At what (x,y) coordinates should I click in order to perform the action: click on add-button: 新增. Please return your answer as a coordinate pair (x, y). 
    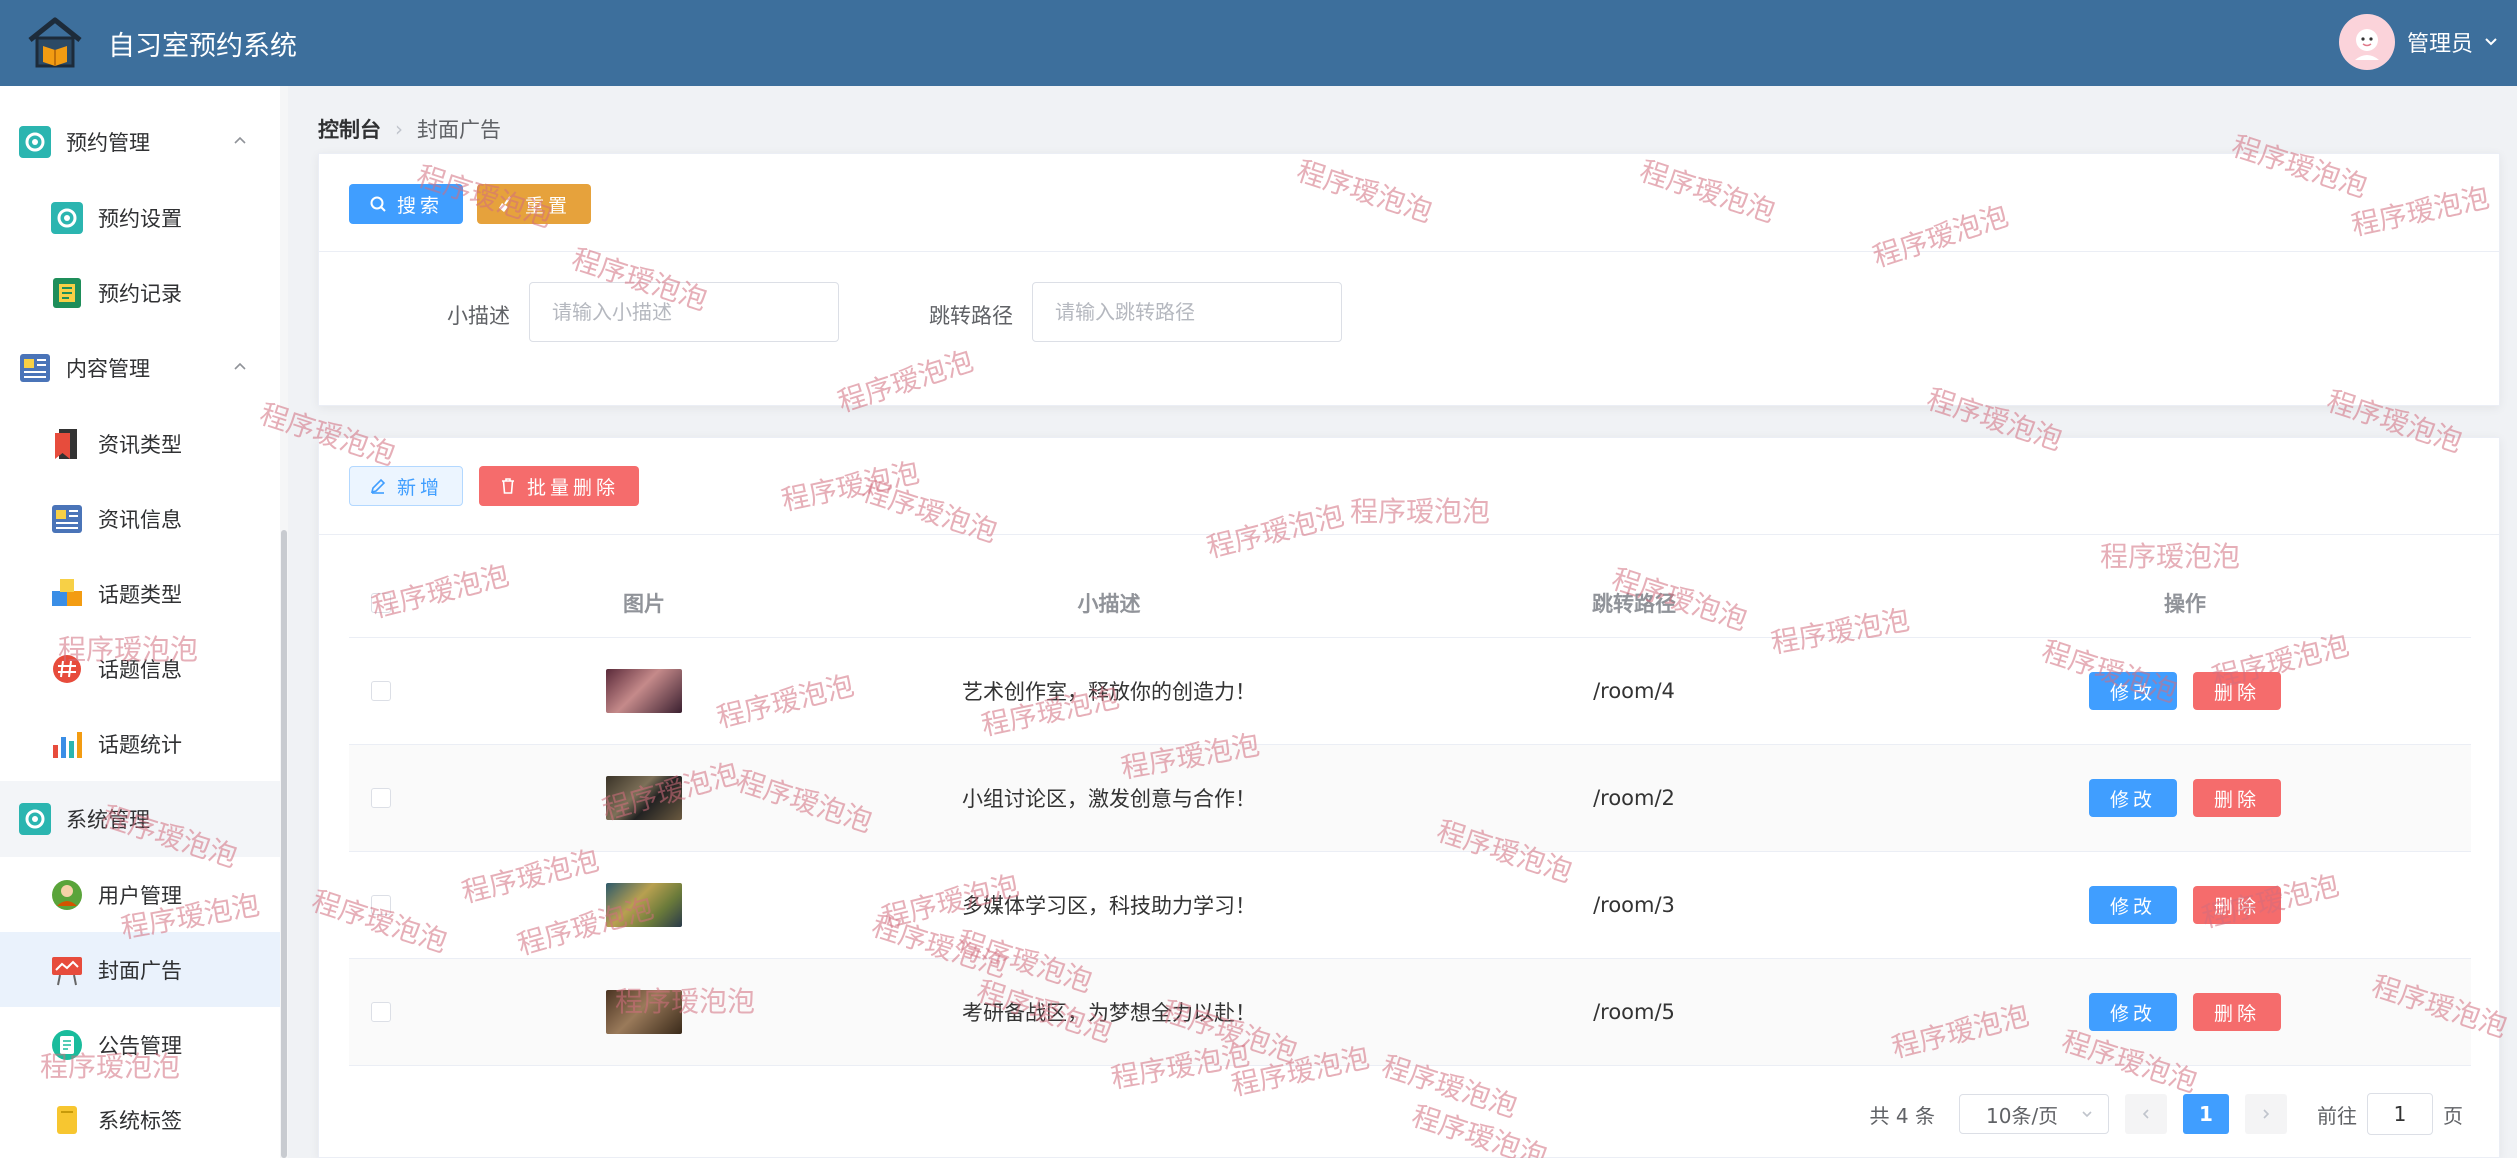
    Looking at the image, I should click on (406, 486).